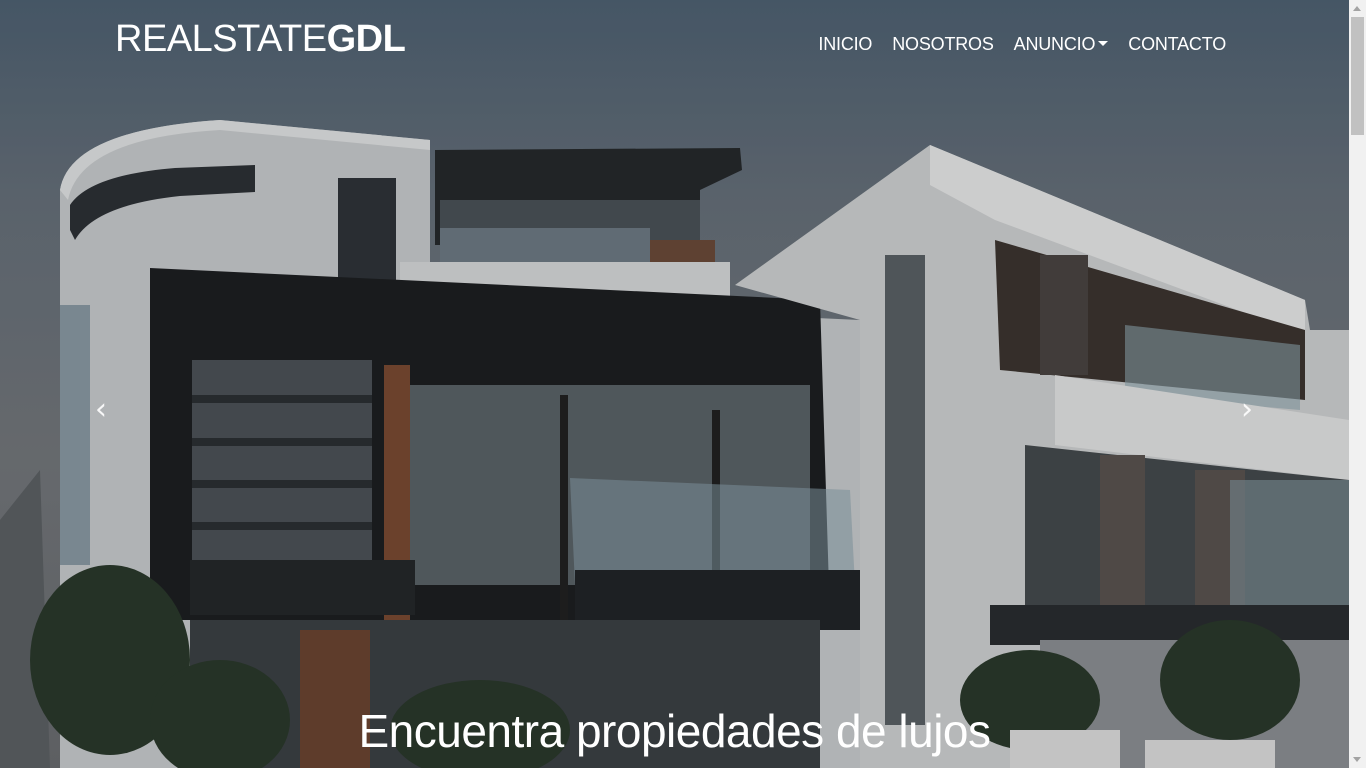 The width and height of the screenshot is (1366, 768). Describe the element at coordinates (366, 39) in the screenshot. I see `brand-bold: GDL` at that location.